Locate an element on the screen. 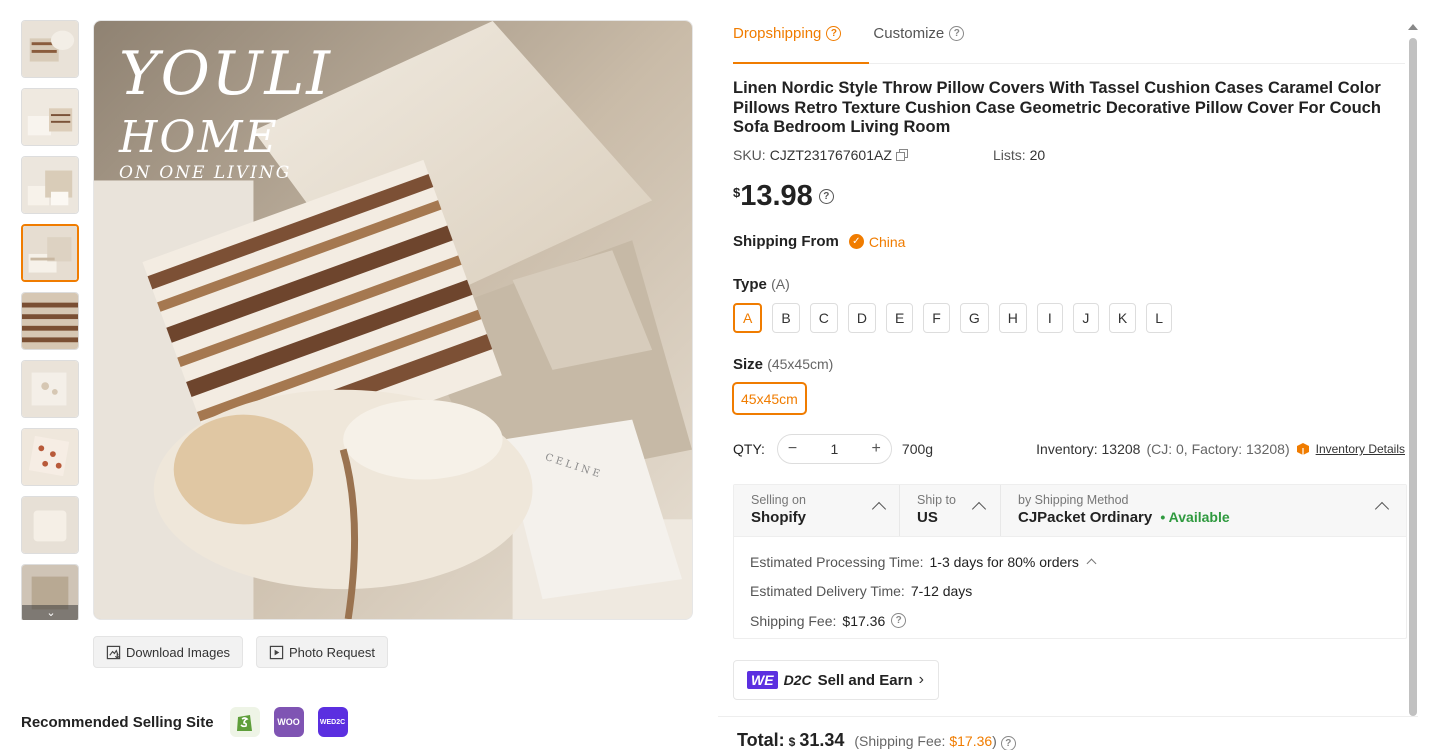  availability-status: • Available is located at coordinates (1195, 517).